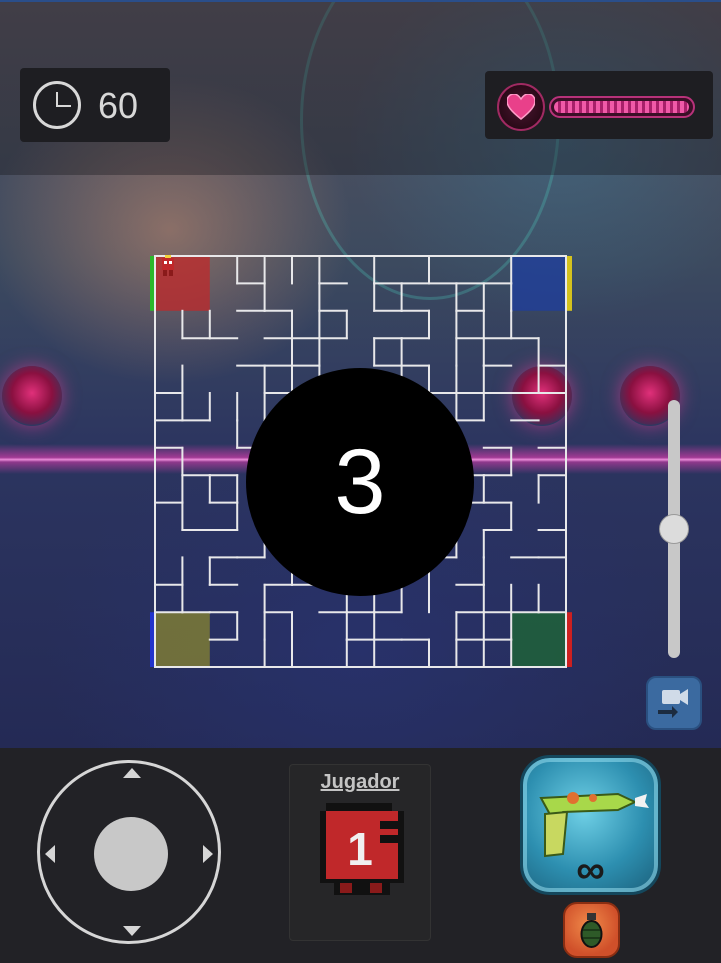 The width and height of the screenshot is (721, 963). What do you see at coordinates (590, 870) in the screenshot?
I see `weapon-ammo: ∞` at bounding box center [590, 870].